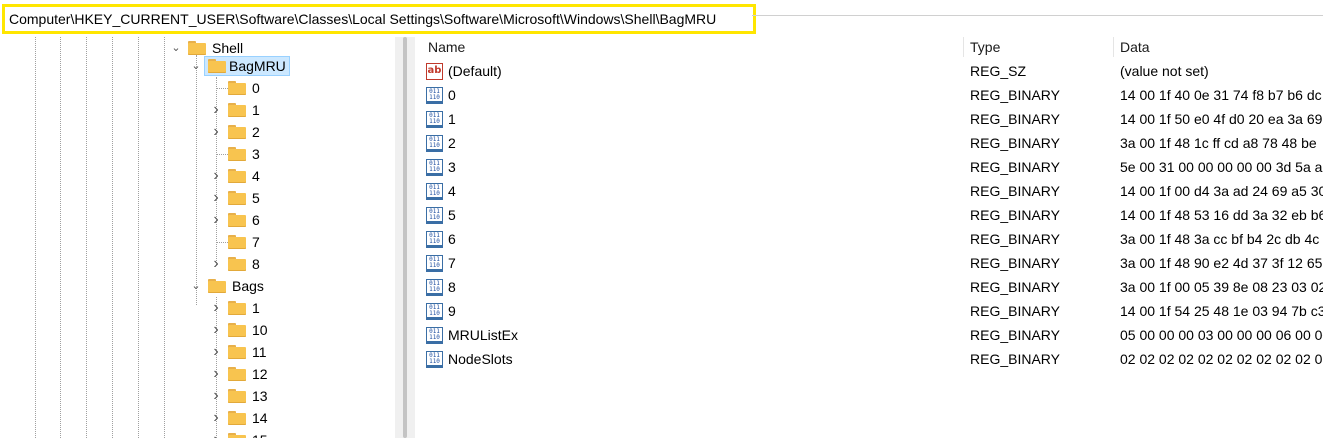 The height and width of the screenshot is (438, 1323). I want to click on cell-data: 02 02 02 02 02 02 02 02 02 02 02, so click(1221, 359).